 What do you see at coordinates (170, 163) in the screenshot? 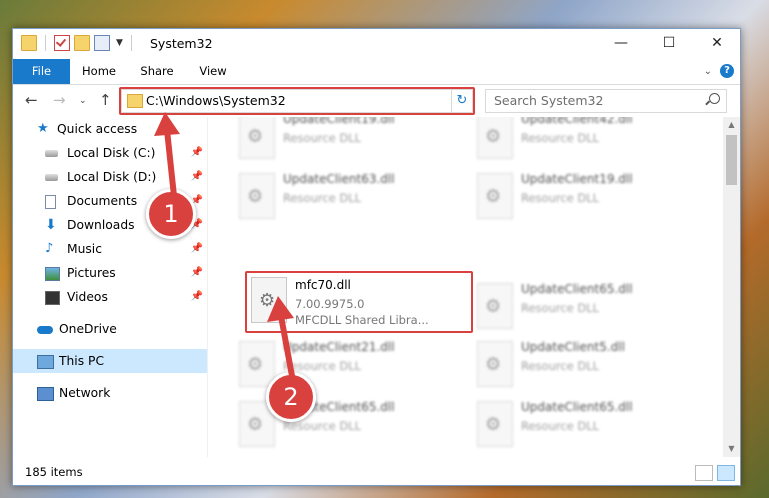
I see `arrow-1-shaft` at bounding box center [170, 163].